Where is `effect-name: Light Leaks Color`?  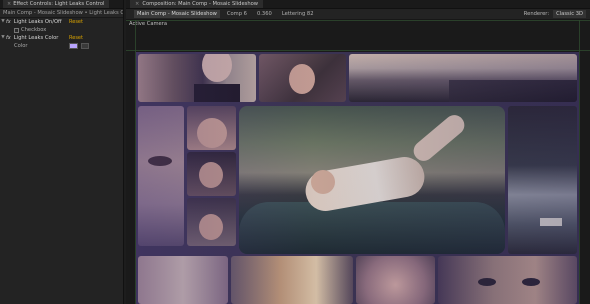 effect-name: Light Leaks Color is located at coordinates (36, 38).